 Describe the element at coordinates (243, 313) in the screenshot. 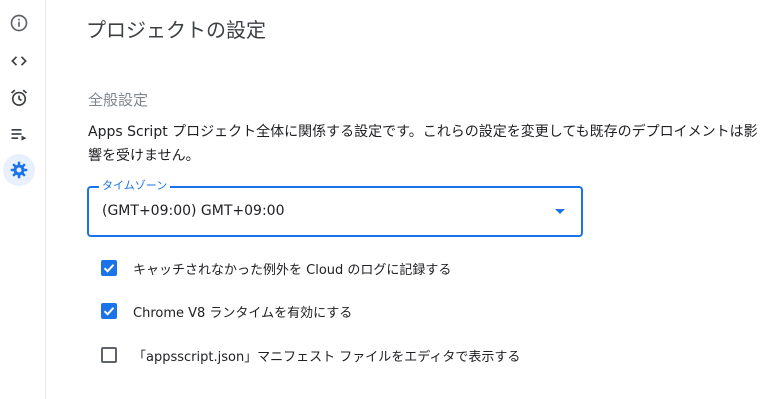

I see `v8-runtime-label: Chrome V8 ランタイムを有効にする` at that location.